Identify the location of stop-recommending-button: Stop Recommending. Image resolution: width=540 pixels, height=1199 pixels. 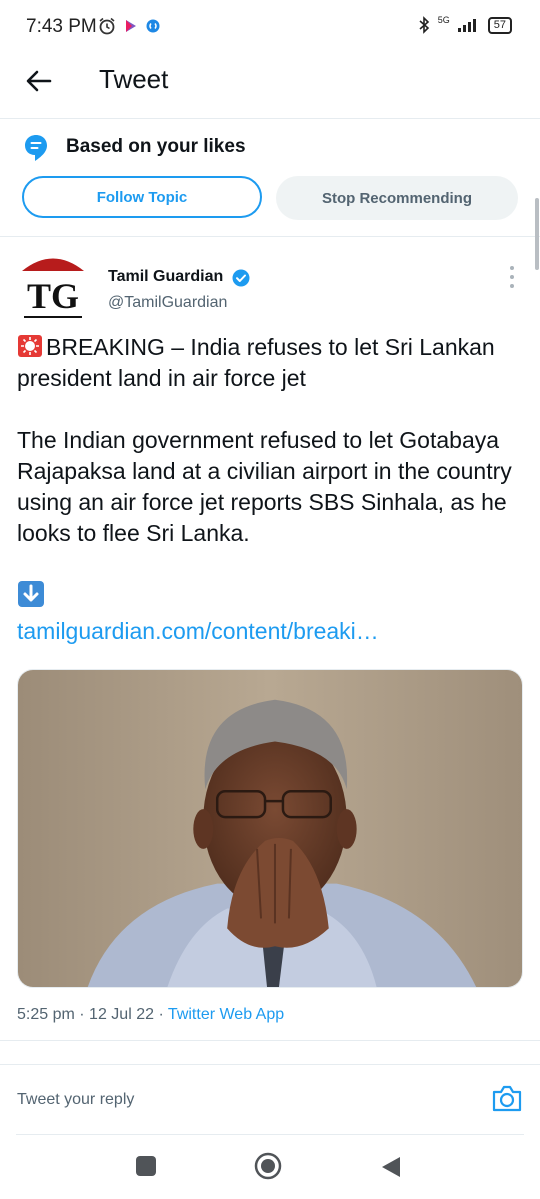
(397, 198).